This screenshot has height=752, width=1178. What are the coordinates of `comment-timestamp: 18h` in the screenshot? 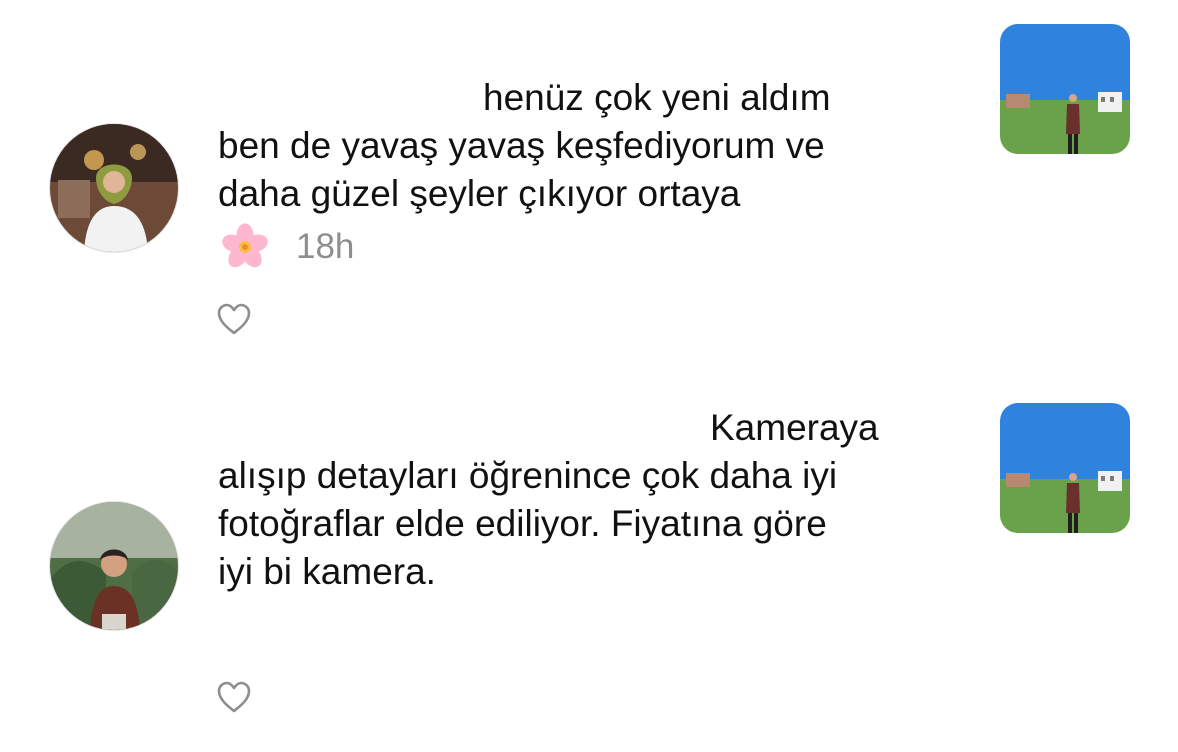 It's located at (325, 246).